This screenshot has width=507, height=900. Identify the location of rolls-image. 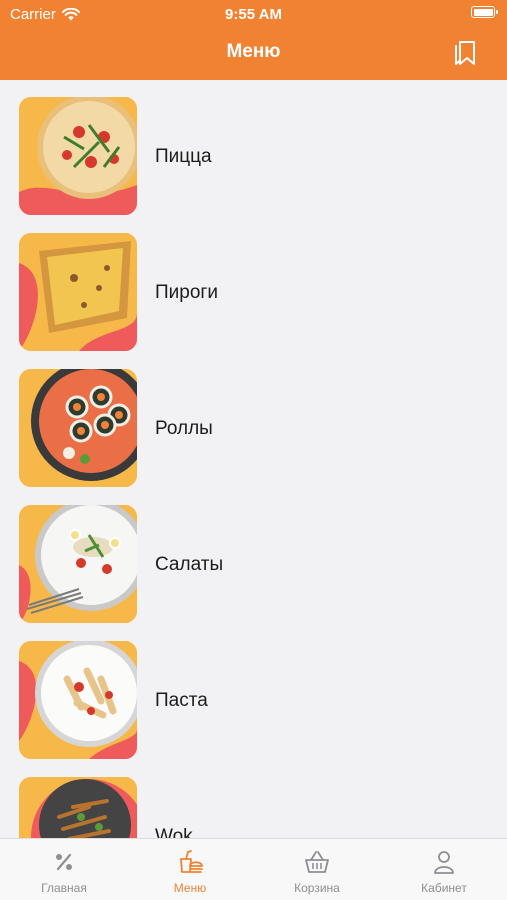
(78, 428).